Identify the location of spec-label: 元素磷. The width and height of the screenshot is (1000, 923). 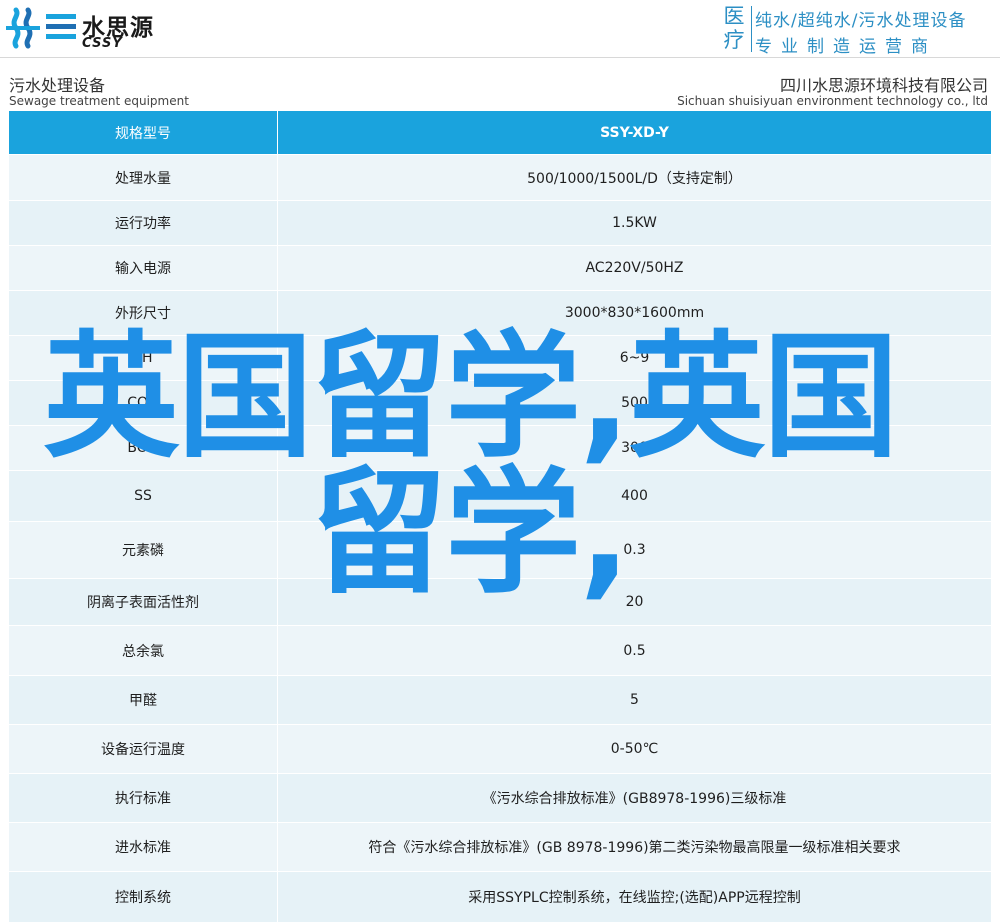
(143, 550).